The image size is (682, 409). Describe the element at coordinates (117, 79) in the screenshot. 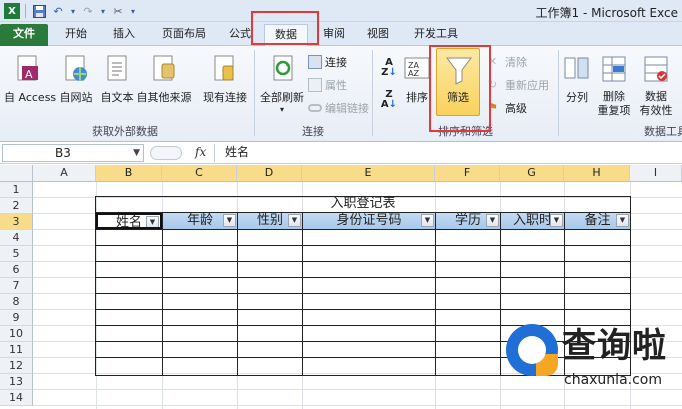

I see `from-text-button: 自文本` at that location.